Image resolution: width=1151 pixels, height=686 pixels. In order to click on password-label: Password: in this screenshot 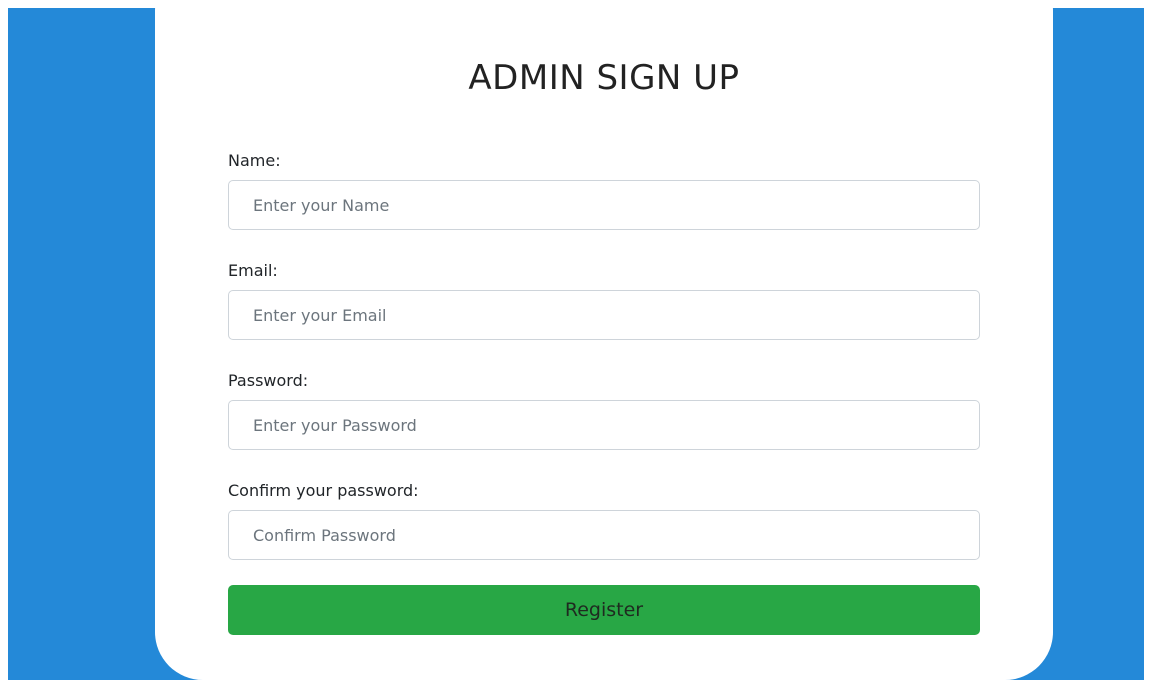, I will do `click(268, 380)`.